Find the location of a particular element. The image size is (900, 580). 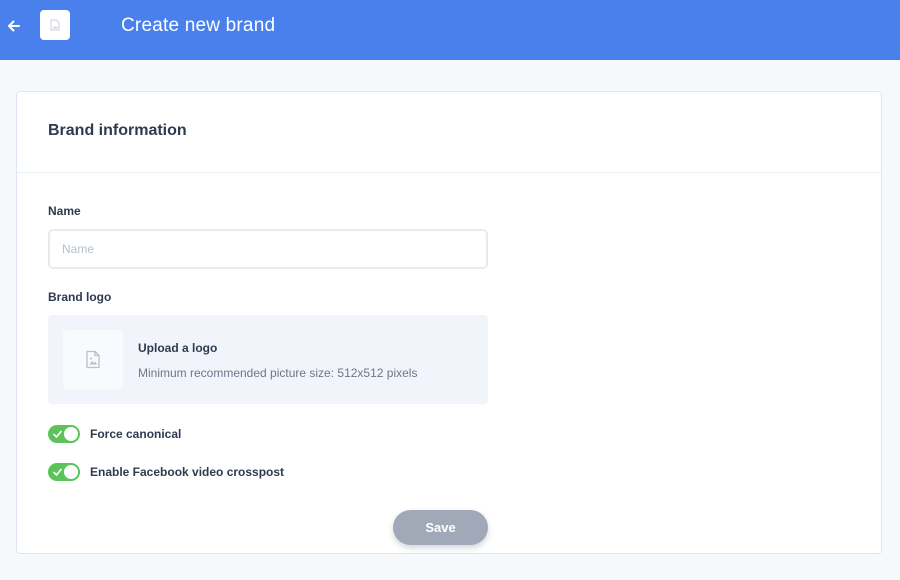

name-input is located at coordinates (268, 249).